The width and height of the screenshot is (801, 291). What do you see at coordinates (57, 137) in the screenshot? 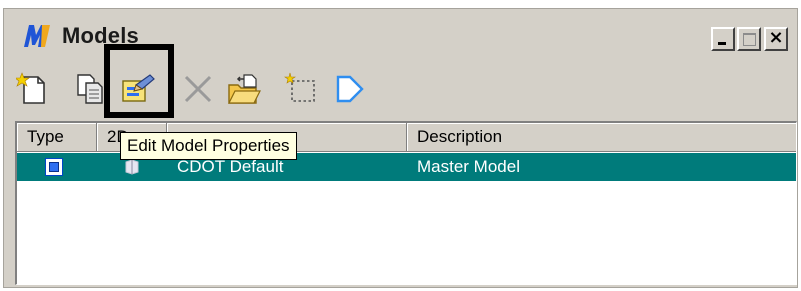
I see `column-header-type: Type` at bounding box center [57, 137].